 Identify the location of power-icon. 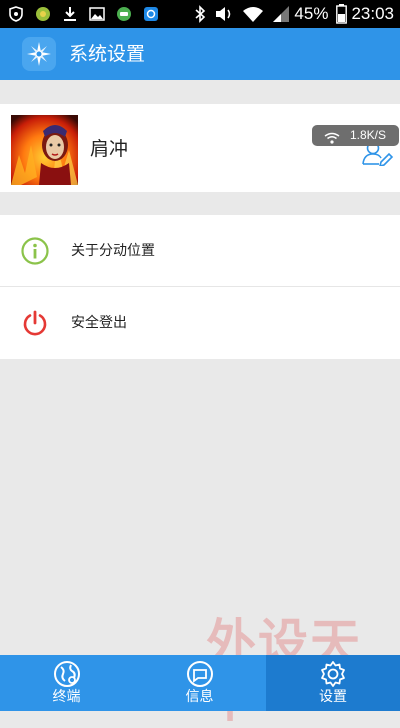
(35, 323).